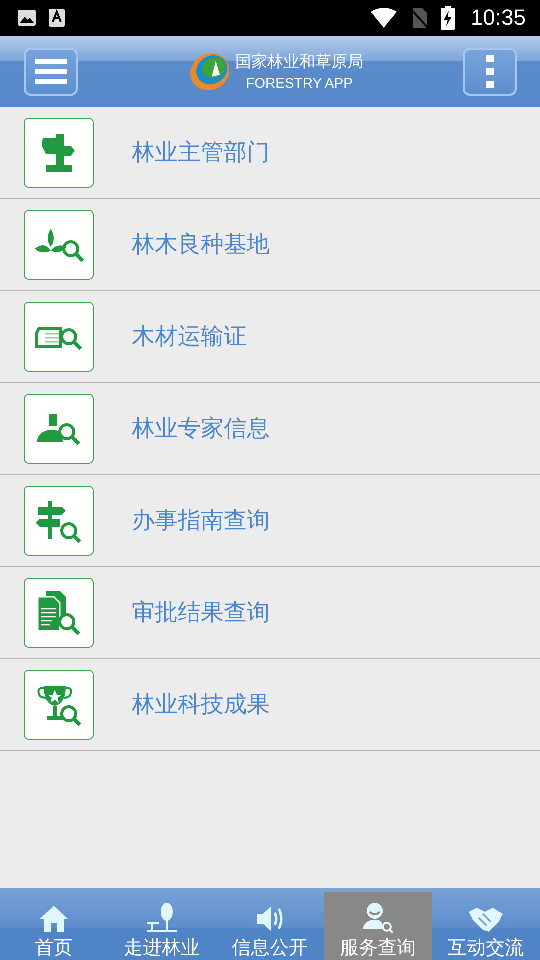 This screenshot has width=540, height=960. What do you see at coordinates (59, 244) in the screenshot?
I see `seedling-search-icon` at bounding box center [59, 244].